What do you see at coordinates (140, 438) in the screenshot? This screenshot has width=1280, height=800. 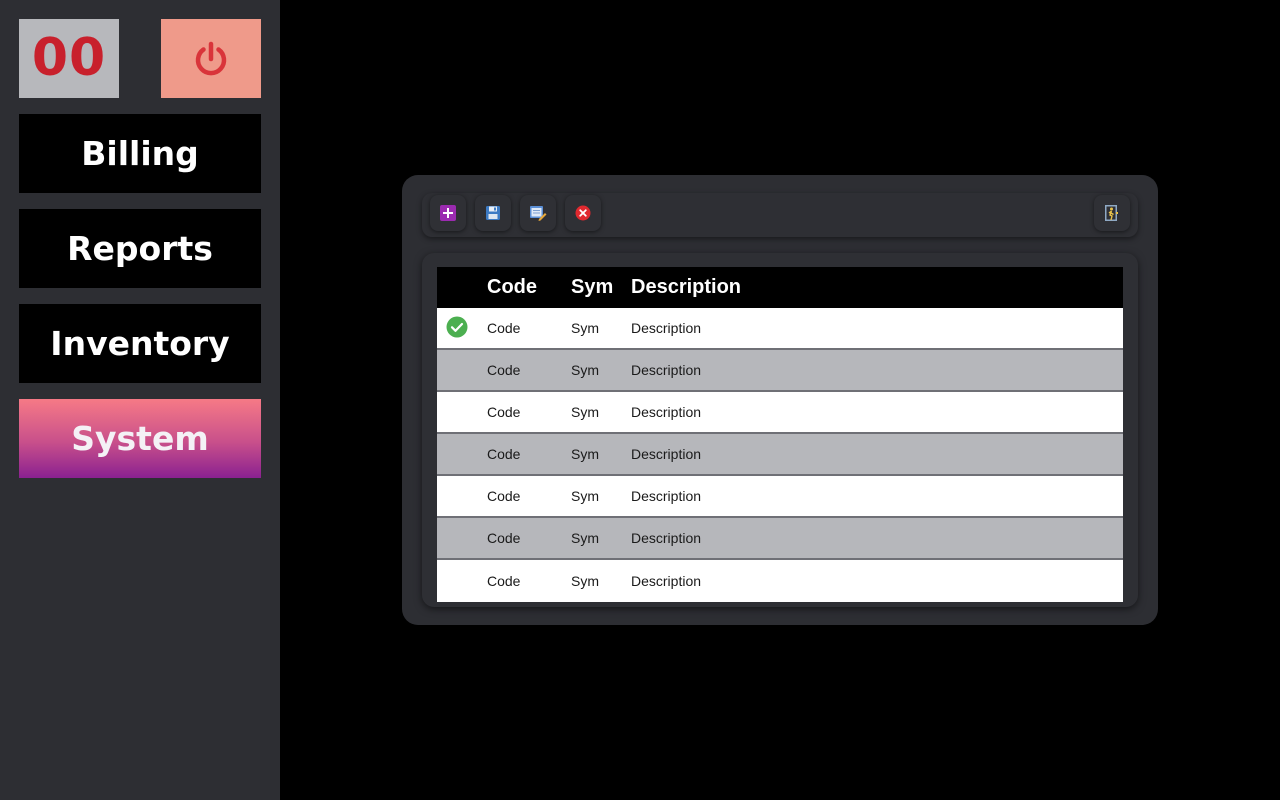 I see `nav-system-button: System` at bounding box center [140, 438].